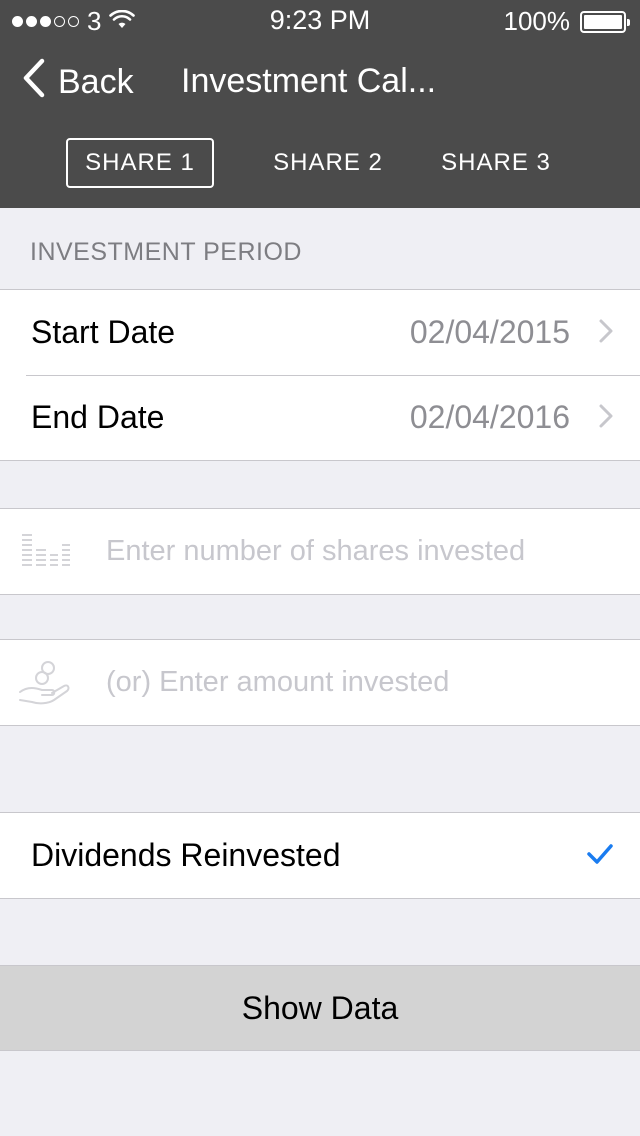 This screenshot has width=640, height=1136. What do you see at coordinates (45, 553) in the screenshot?
I see `shares-icon` at bounding box center [45, 553].